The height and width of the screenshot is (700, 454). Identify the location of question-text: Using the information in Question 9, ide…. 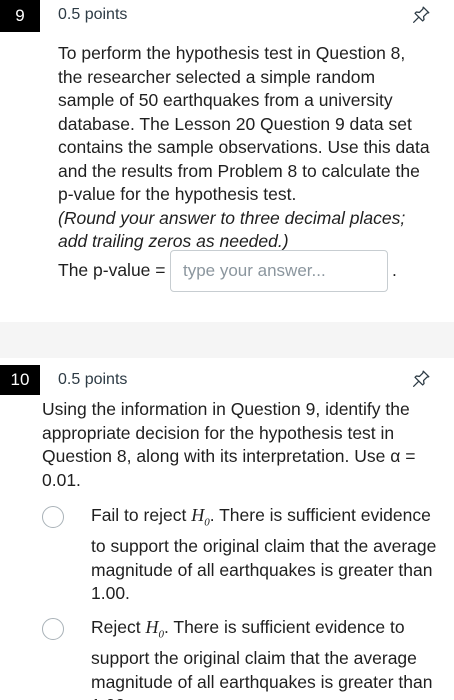
(229, 444).